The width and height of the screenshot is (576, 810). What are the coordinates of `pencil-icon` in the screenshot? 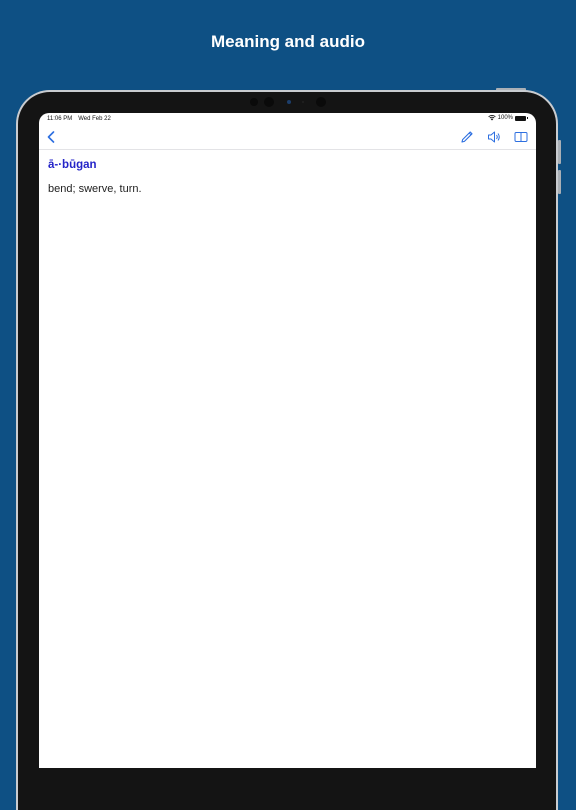 It's located at (467, 137).